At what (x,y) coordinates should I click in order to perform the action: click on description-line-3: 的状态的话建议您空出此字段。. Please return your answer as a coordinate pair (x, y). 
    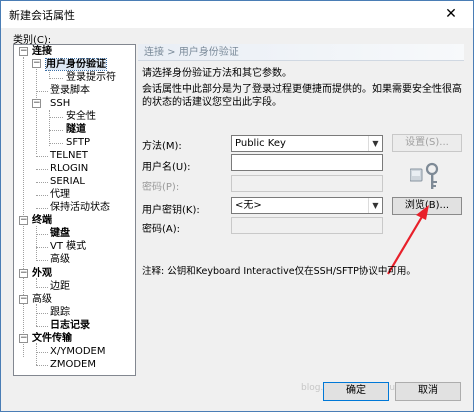
    Looking at the image, I should click on (212, 102).